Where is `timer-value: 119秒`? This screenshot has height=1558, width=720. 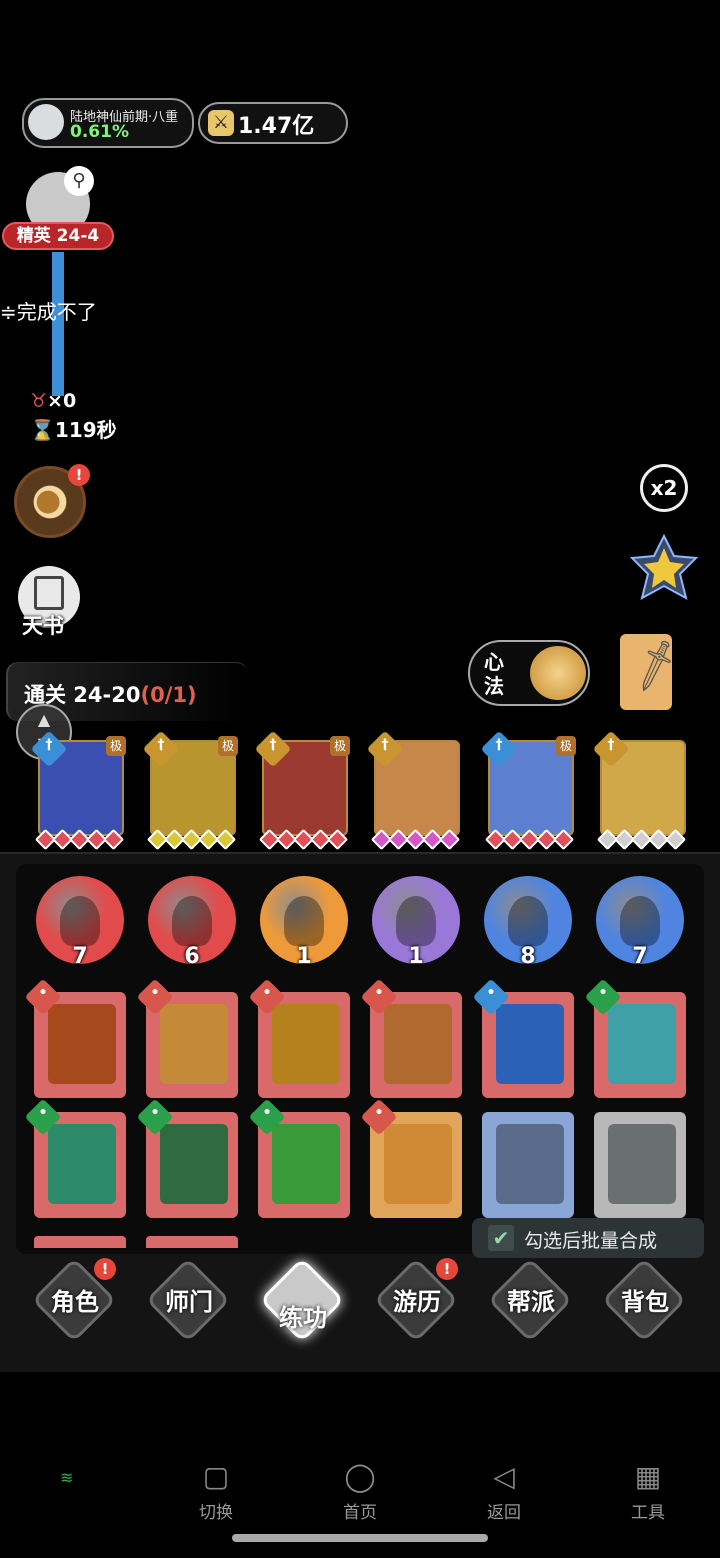 timer-value: 119秒 is located at coordinates (85, 430).